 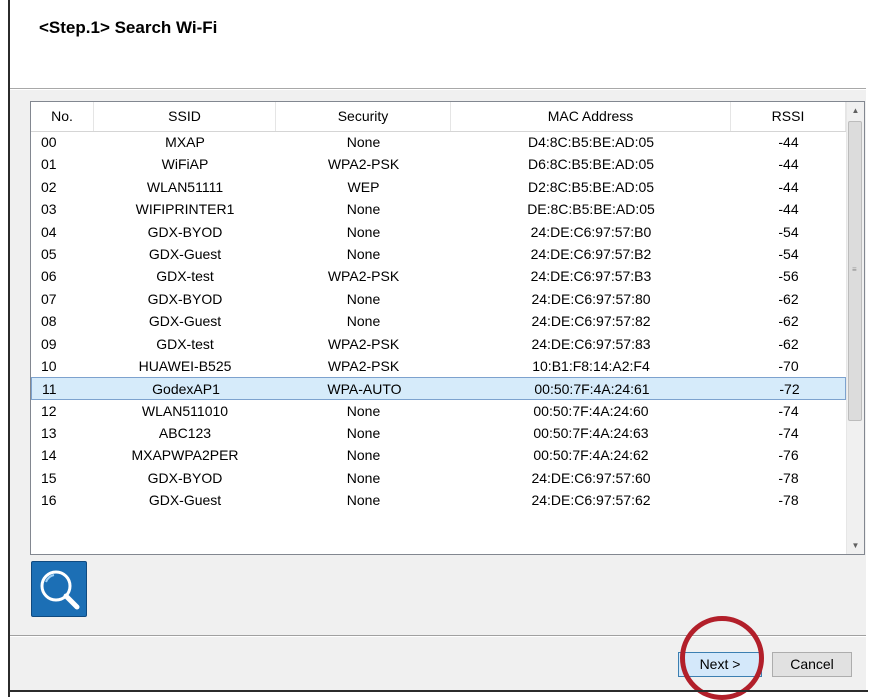 I want to click on scroll-up-icon: ▲, so click(x=855, y=110).